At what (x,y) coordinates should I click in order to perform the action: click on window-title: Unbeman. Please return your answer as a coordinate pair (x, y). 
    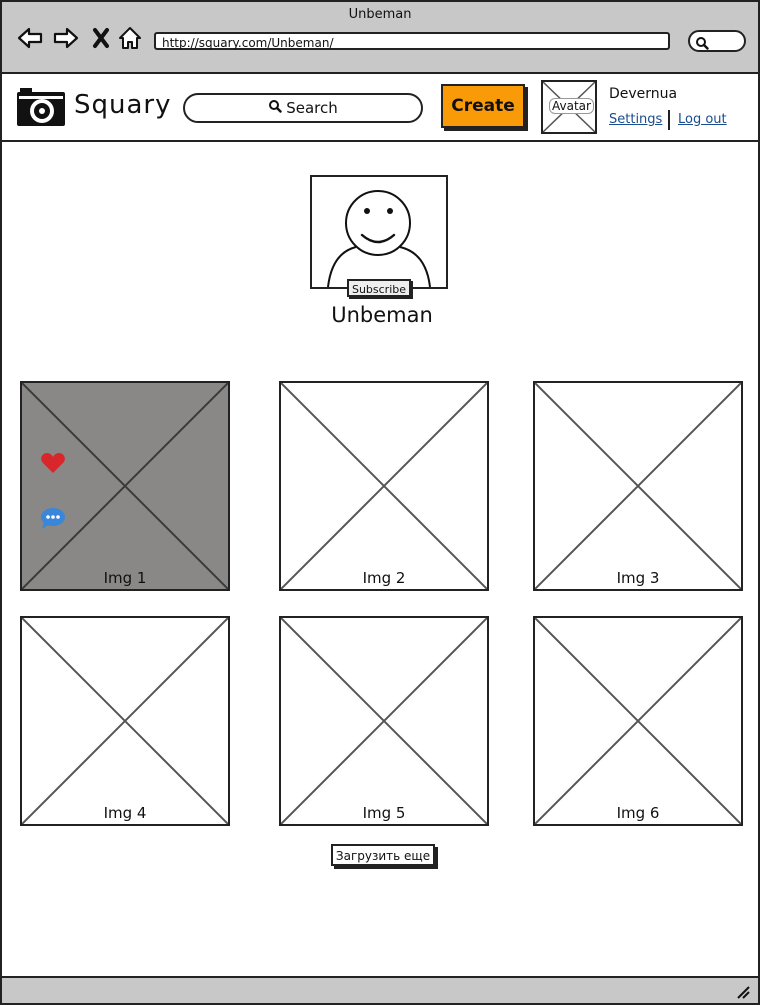
    Looking at the image, I should click on (380, 14).